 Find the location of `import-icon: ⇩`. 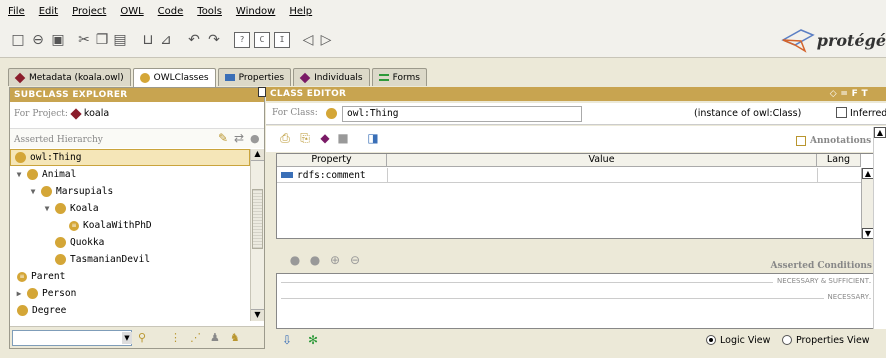

import-icon: ⇩ is located at coordinates (287, 340).